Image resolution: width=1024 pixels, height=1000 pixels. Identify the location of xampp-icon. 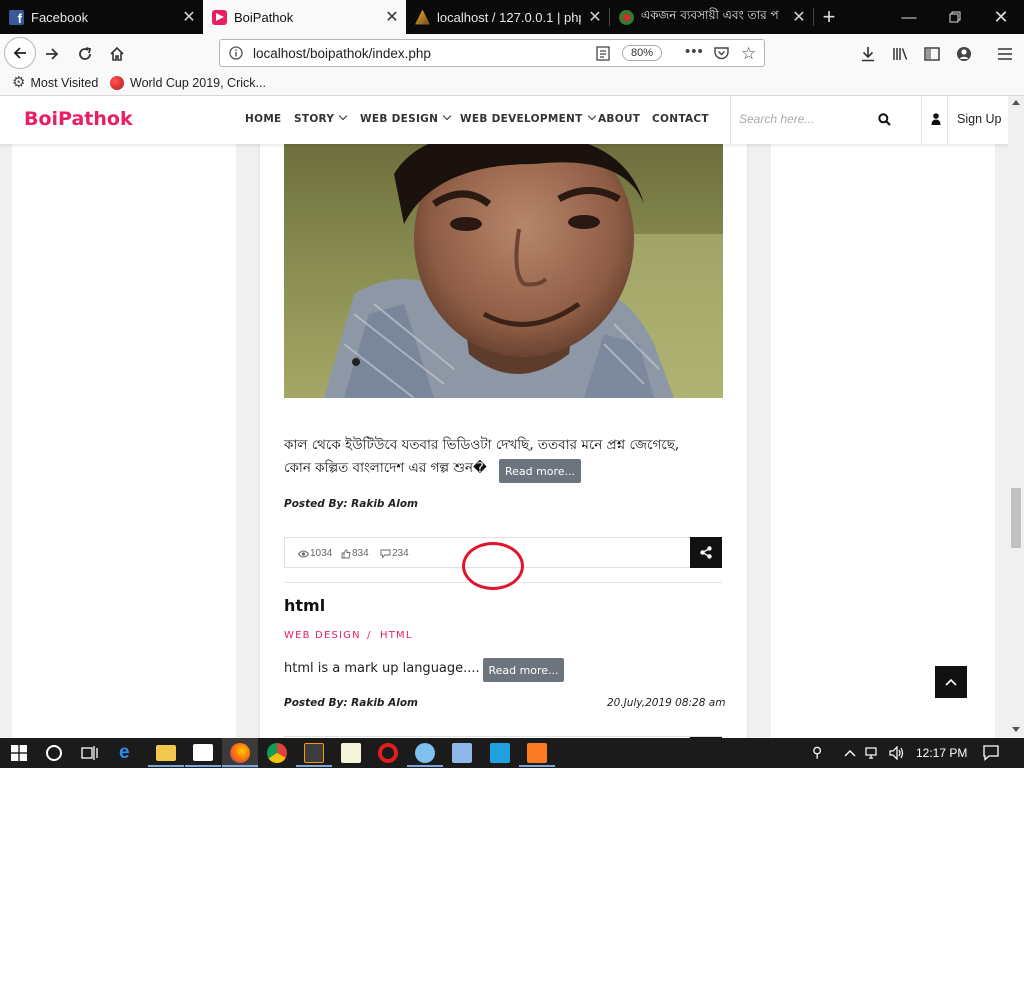
(537, 753).